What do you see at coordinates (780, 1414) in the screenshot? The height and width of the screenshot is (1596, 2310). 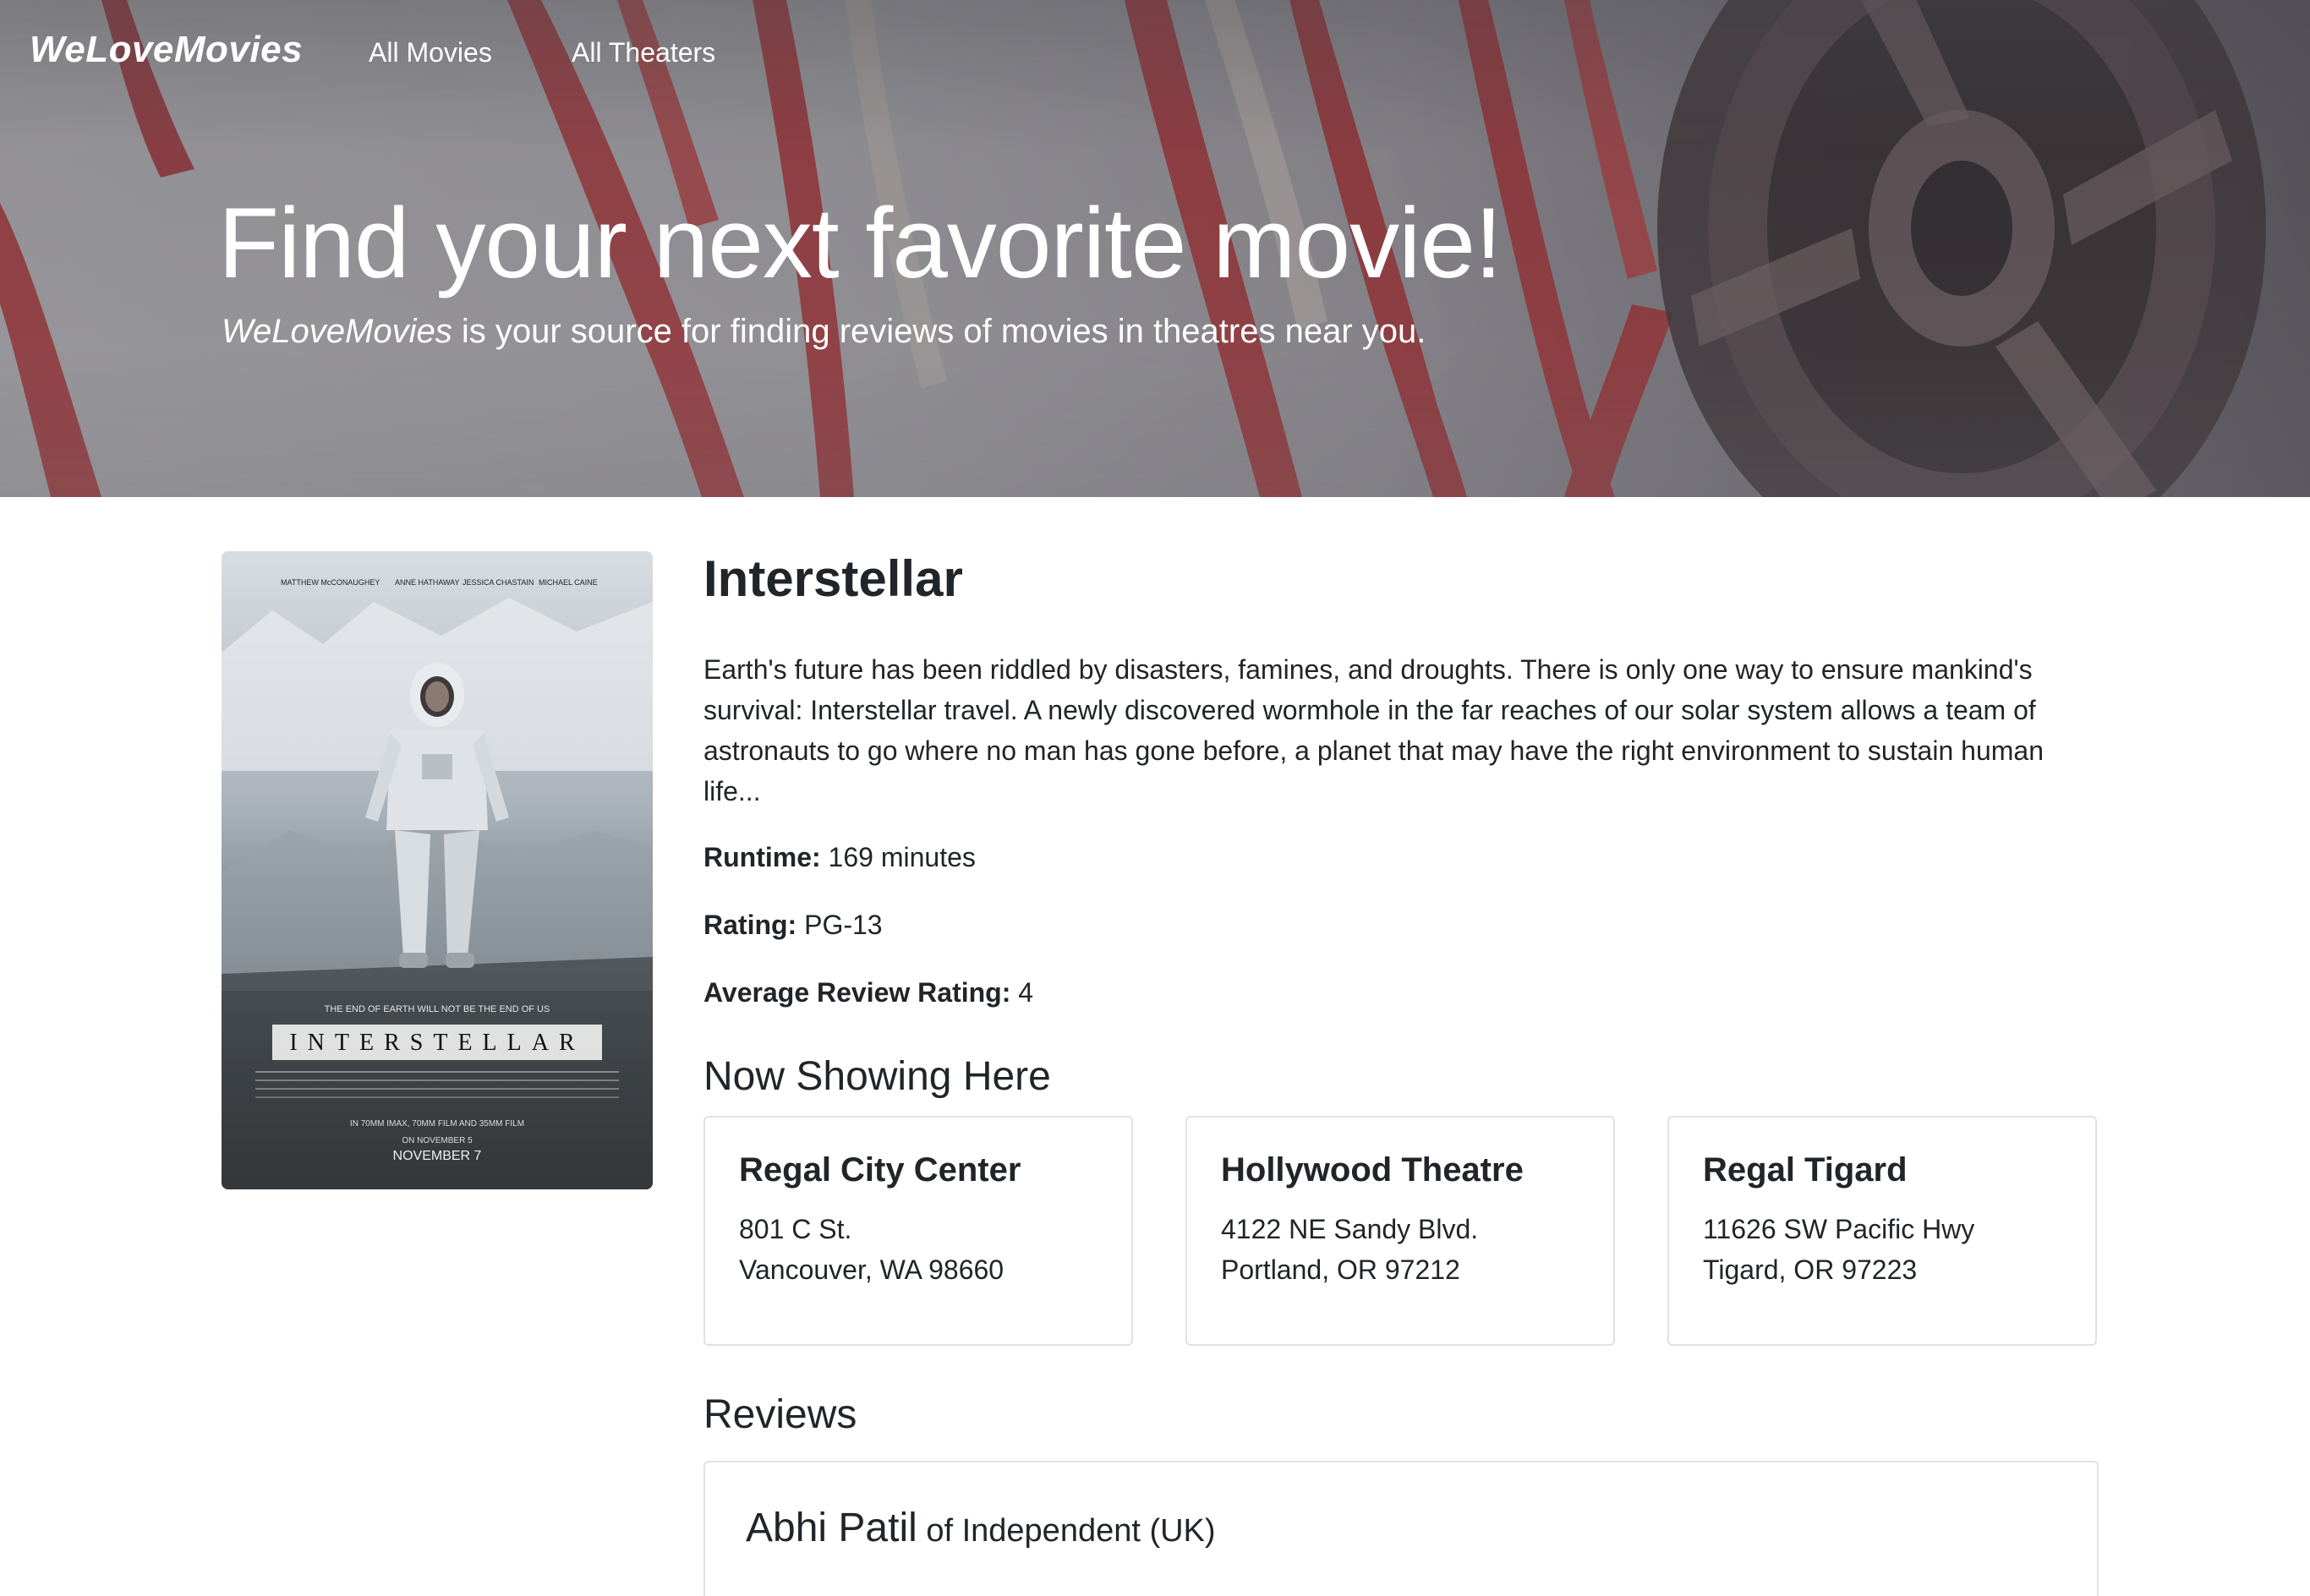 I see `reviews-heading: Reviews` at bounding box center [780, 1414].